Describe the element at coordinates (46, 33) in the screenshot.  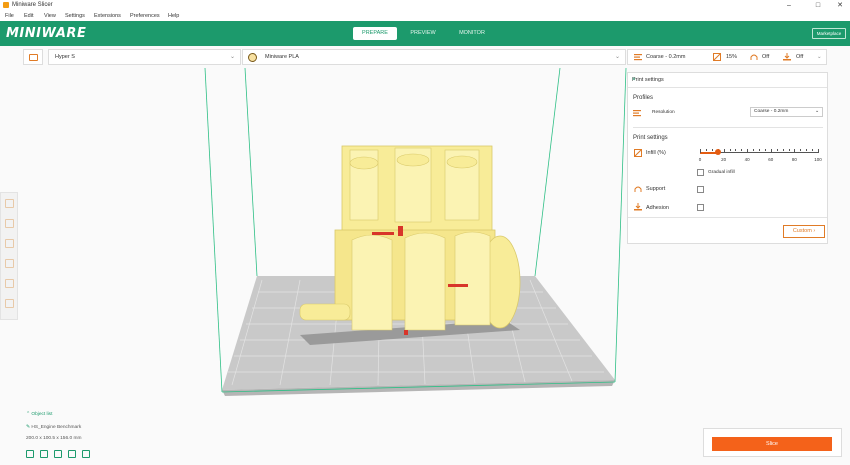
I see `brand-logo: MINIWARE` at that location.